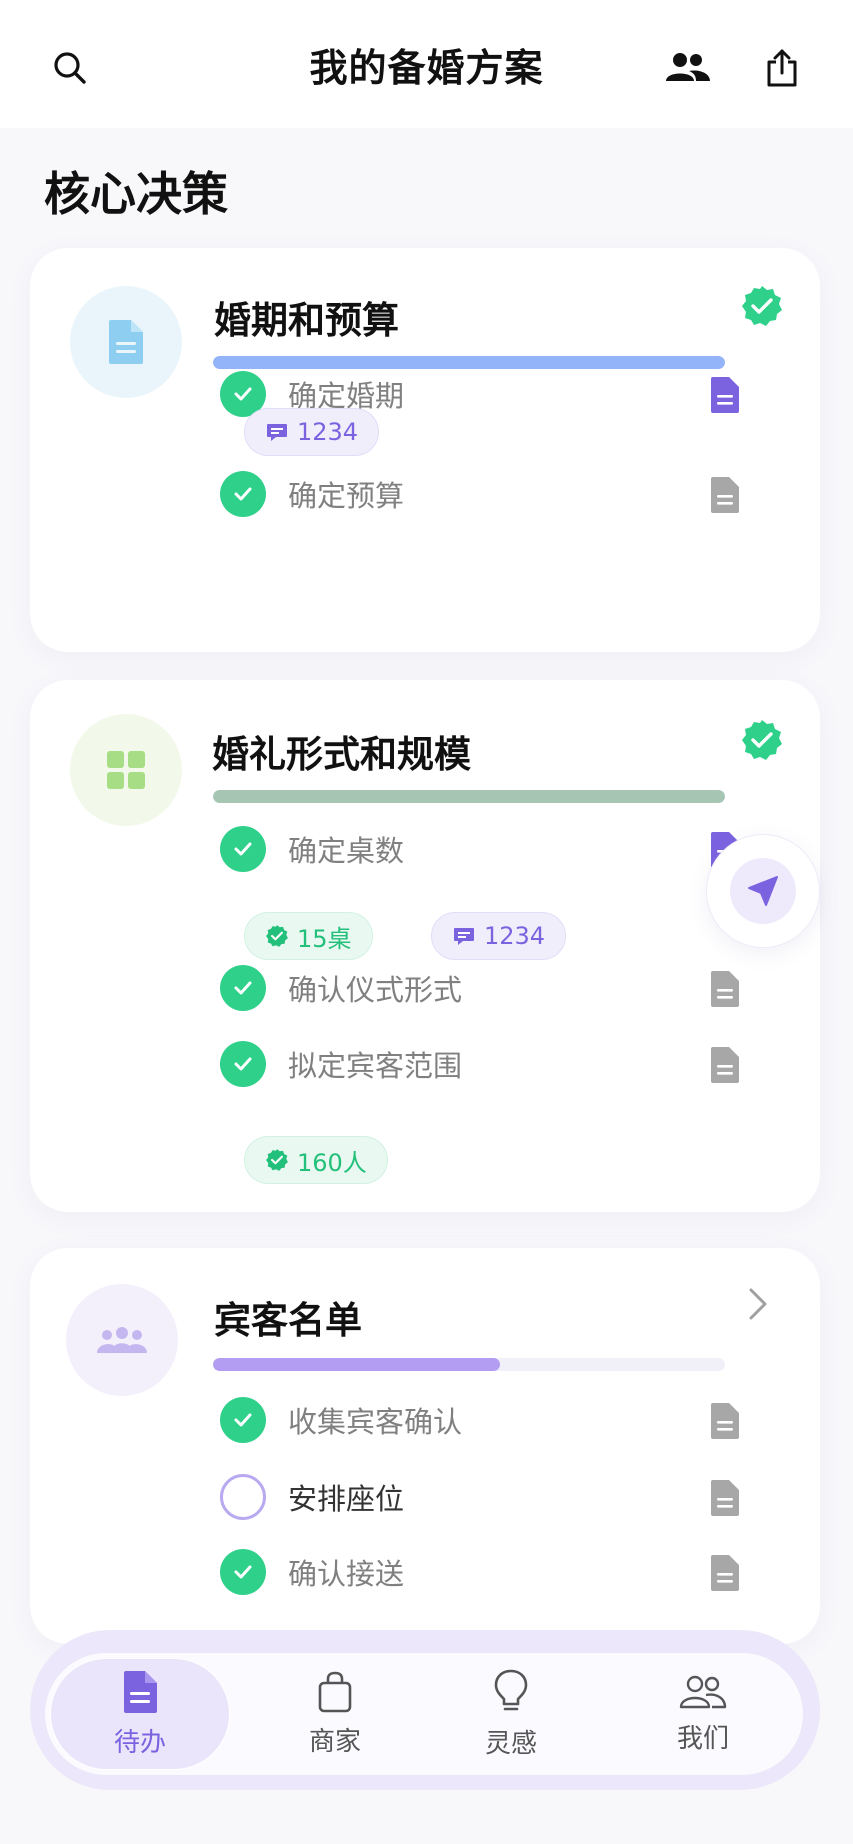  What do you see at coordinates (480, 988) in the screenshot?
I see `task-item: 确认仪式形式` at bounding box center [480, 988].